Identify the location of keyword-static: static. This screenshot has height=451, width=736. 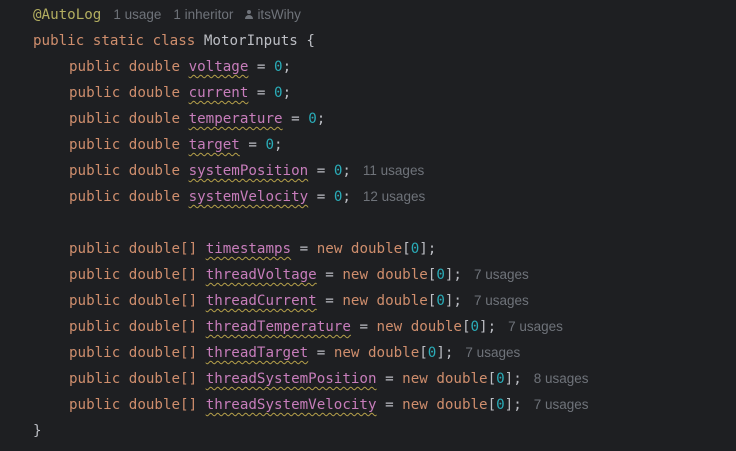
(118, 41).